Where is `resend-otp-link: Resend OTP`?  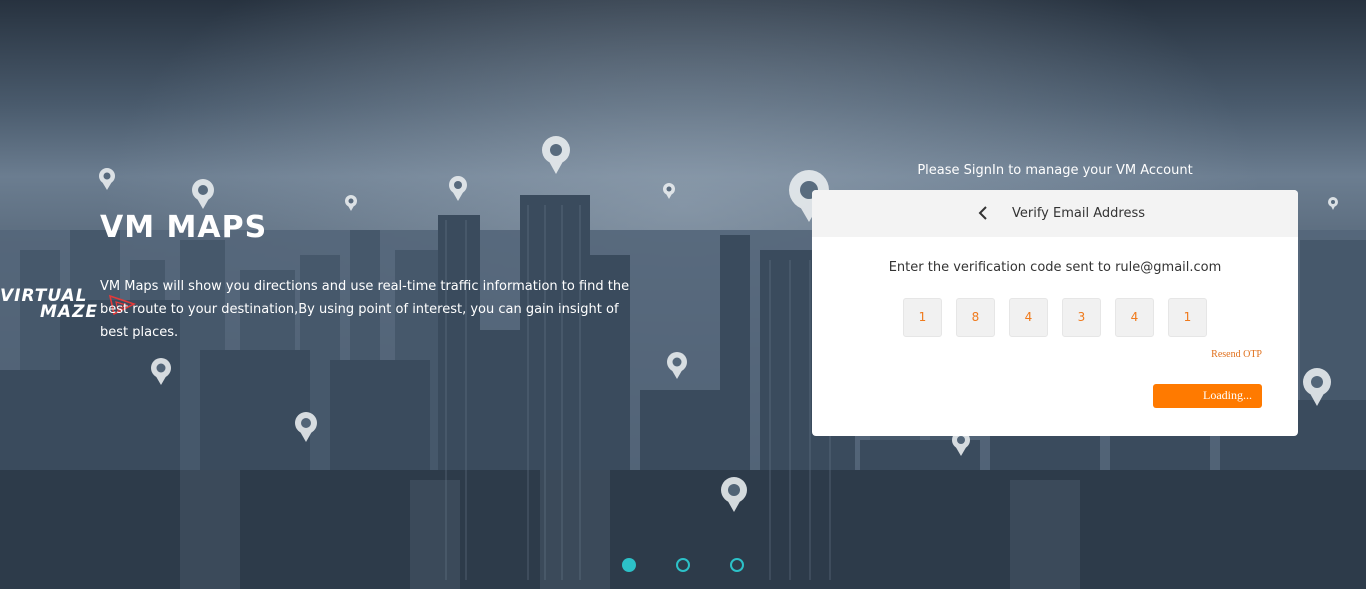
resend-otp-link: Resend OTP is located at coordinates (1236, 354).